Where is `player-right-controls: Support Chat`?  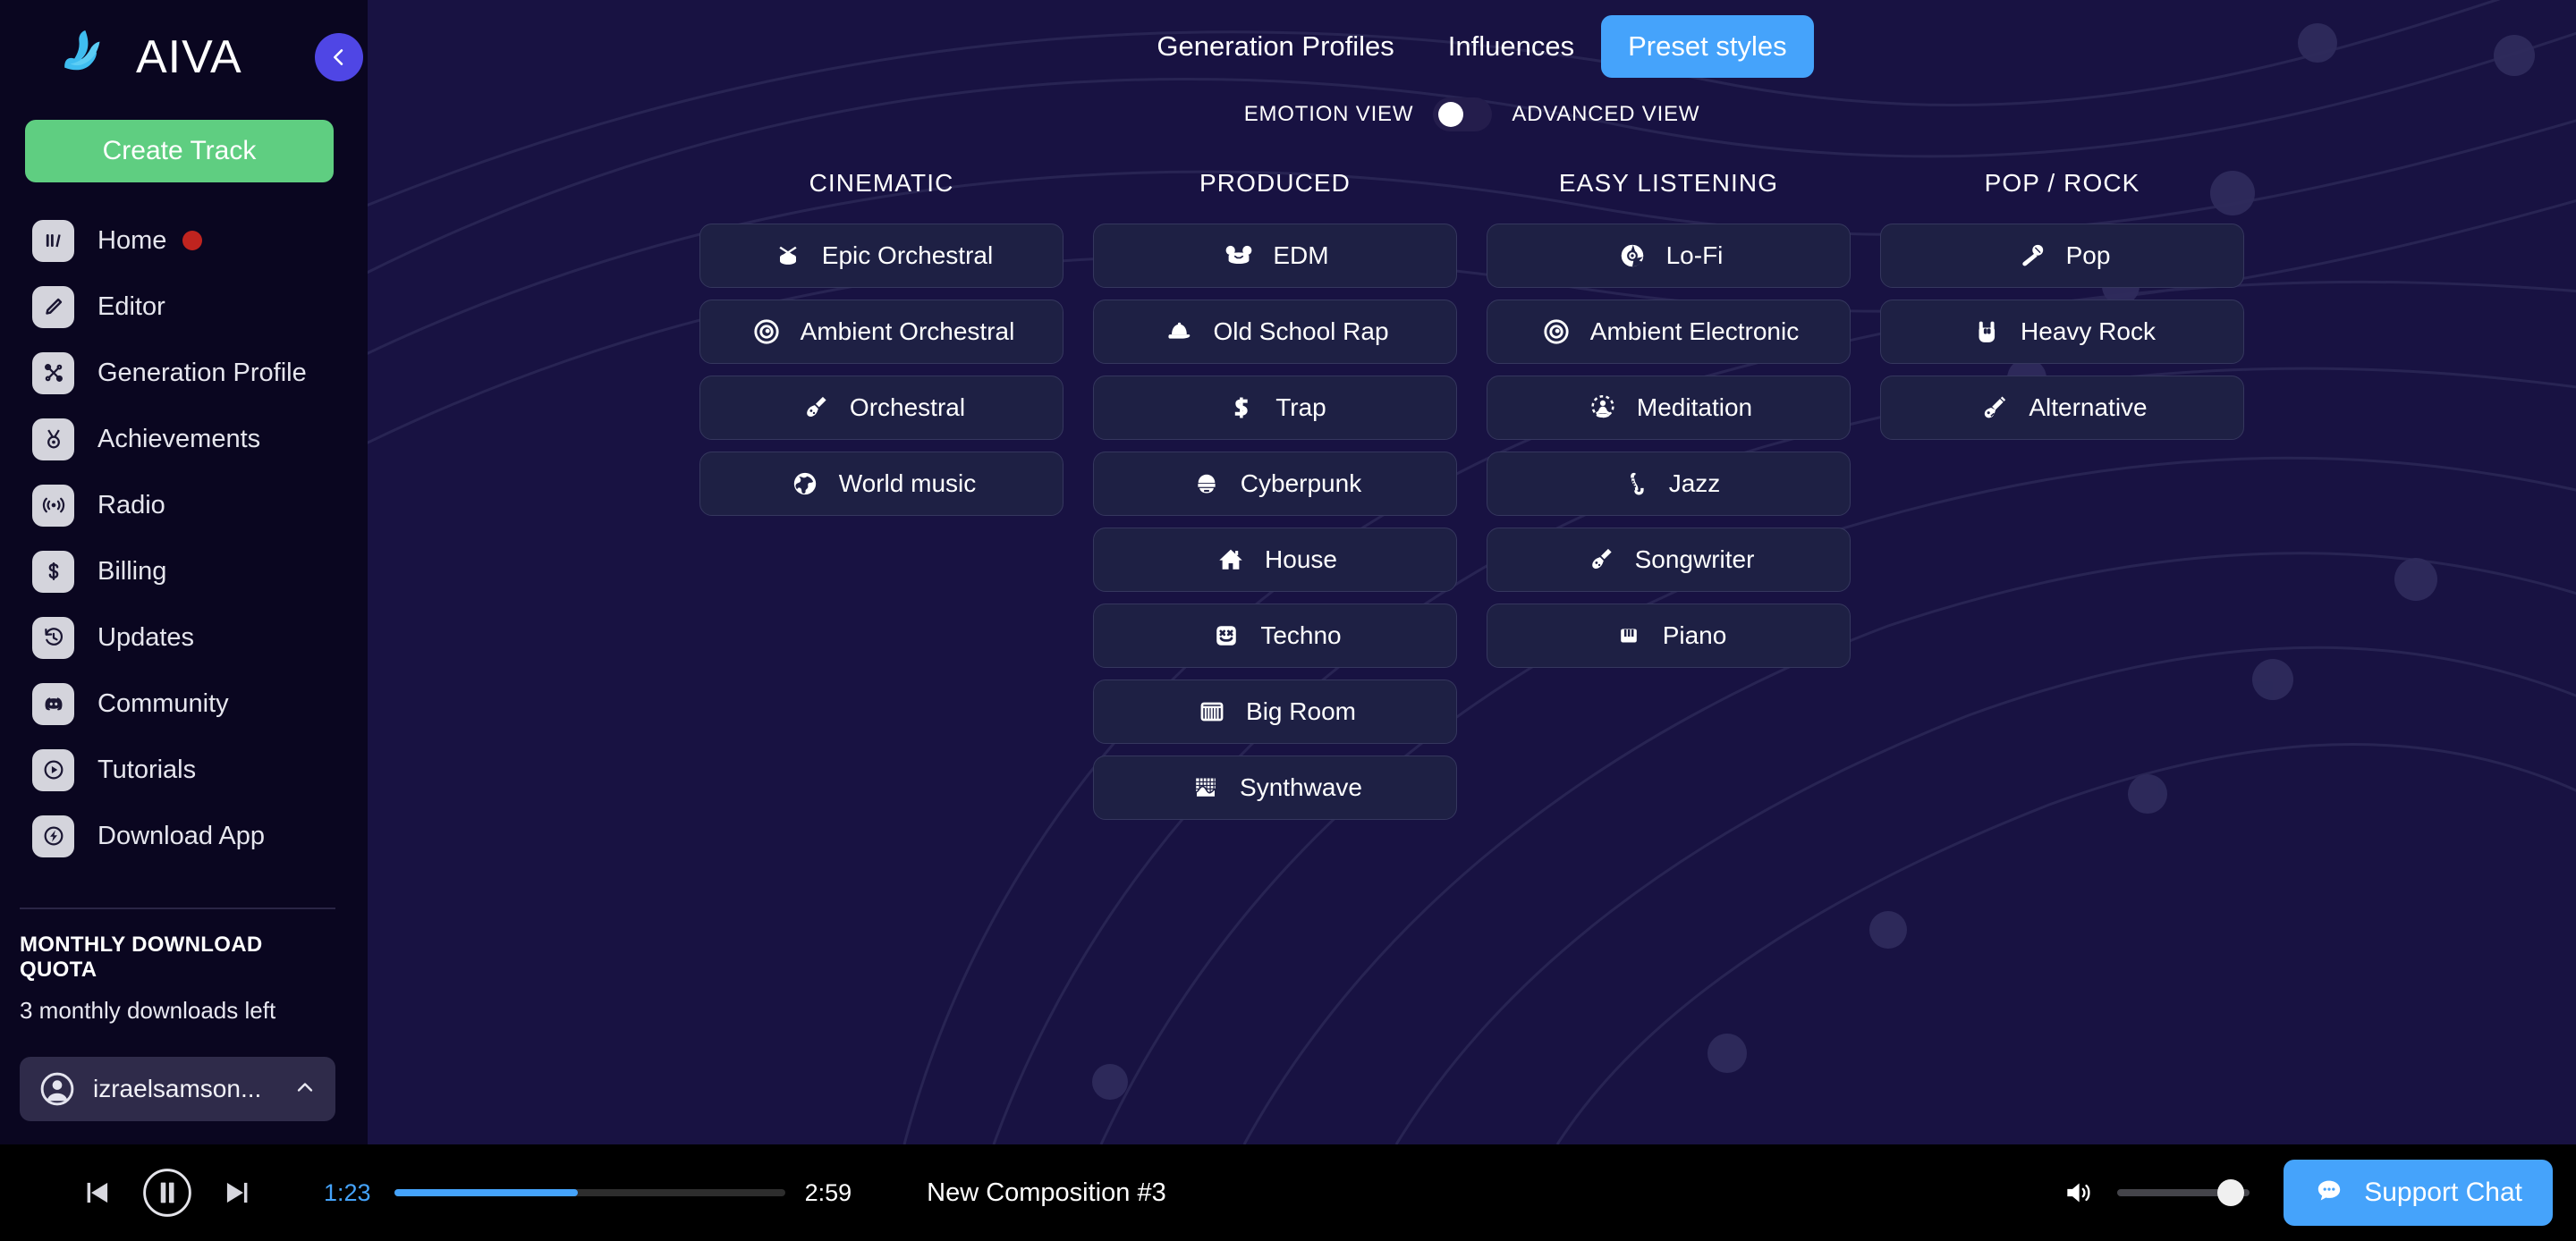 player-right-controls: Support Chat is located at coordinates (2319, 1193).